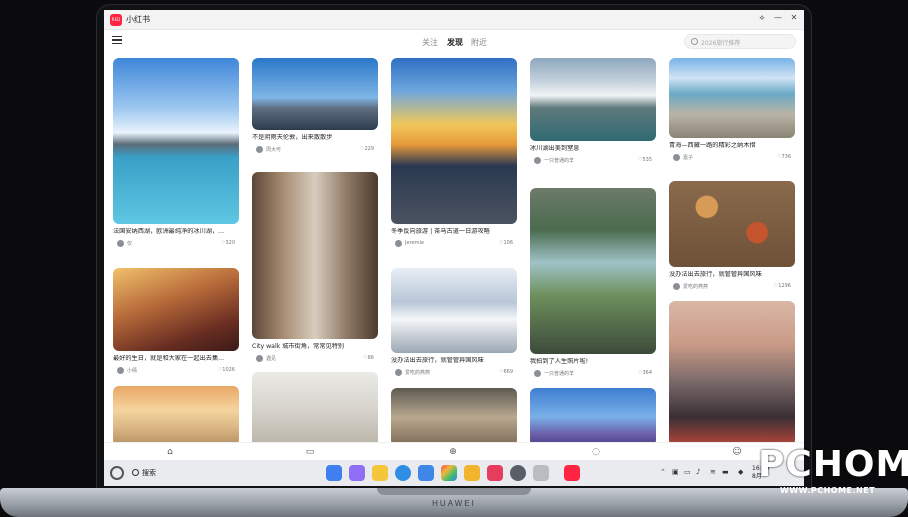 The image size is (908, 517). I want to click on gallery-app-icon, so click(357, 473).